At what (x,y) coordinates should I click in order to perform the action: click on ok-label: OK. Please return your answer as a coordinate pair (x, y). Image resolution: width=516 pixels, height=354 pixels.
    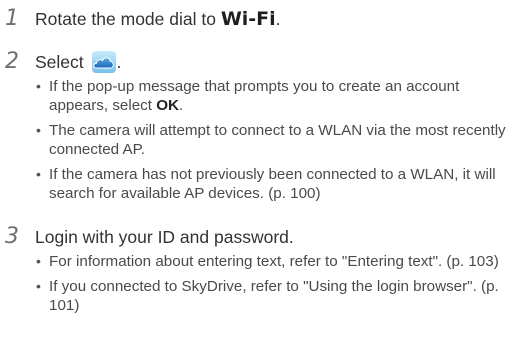
    Looking at the image, I should click on (167, 105).